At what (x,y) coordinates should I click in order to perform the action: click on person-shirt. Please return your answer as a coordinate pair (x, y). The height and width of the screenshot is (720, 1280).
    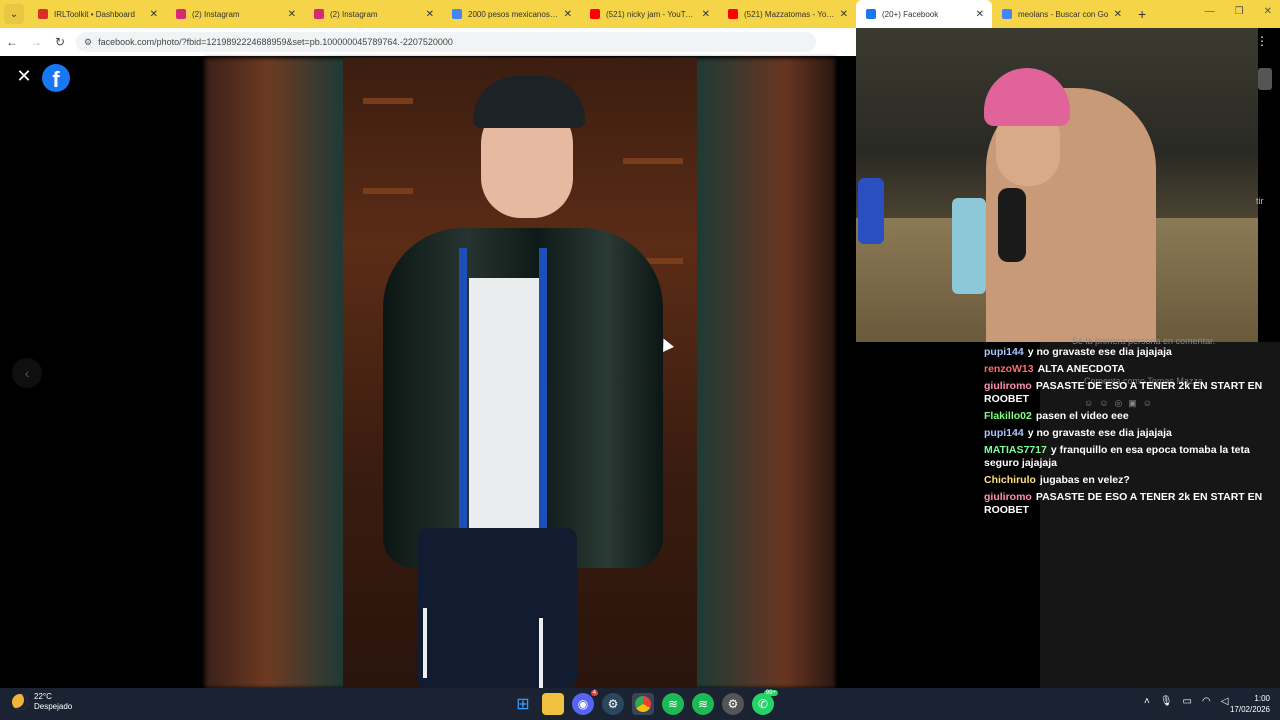
    Looking at the image, I should click on (505, 403).